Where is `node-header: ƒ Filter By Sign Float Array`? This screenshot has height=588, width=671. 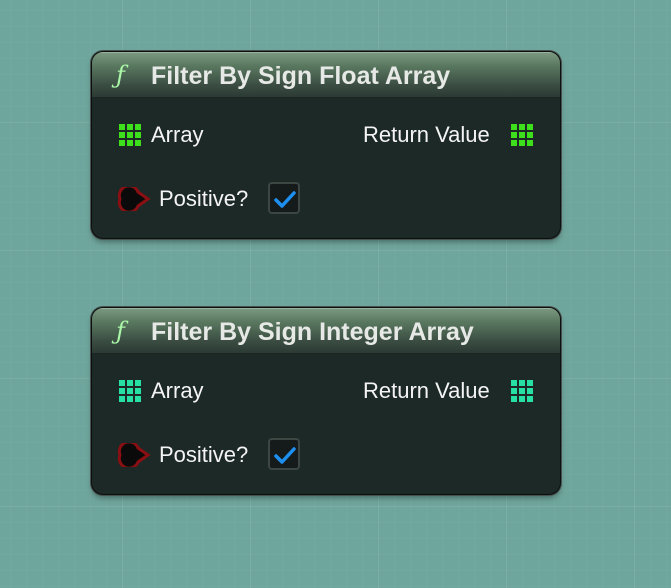
node-header: ƒ Filter By Sign Float Array is located at coordinates (326, 75).